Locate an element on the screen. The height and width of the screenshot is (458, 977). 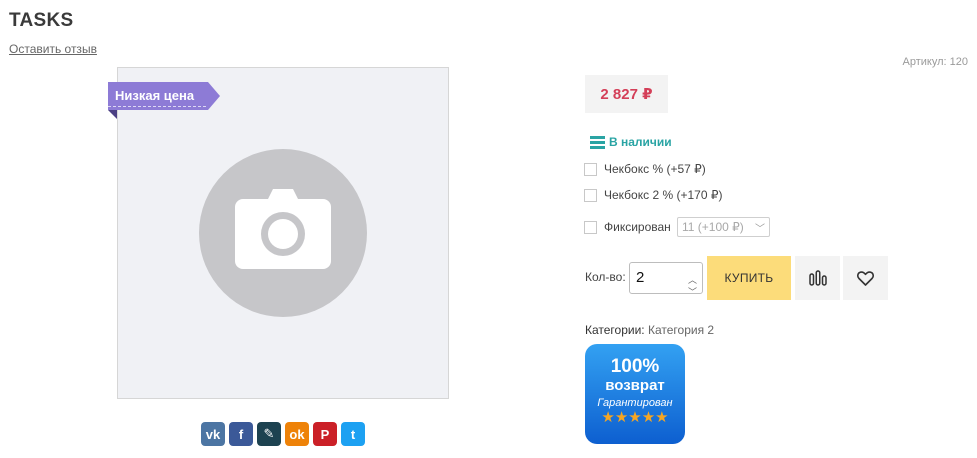
compare-button is located at coordinates (817, 278).